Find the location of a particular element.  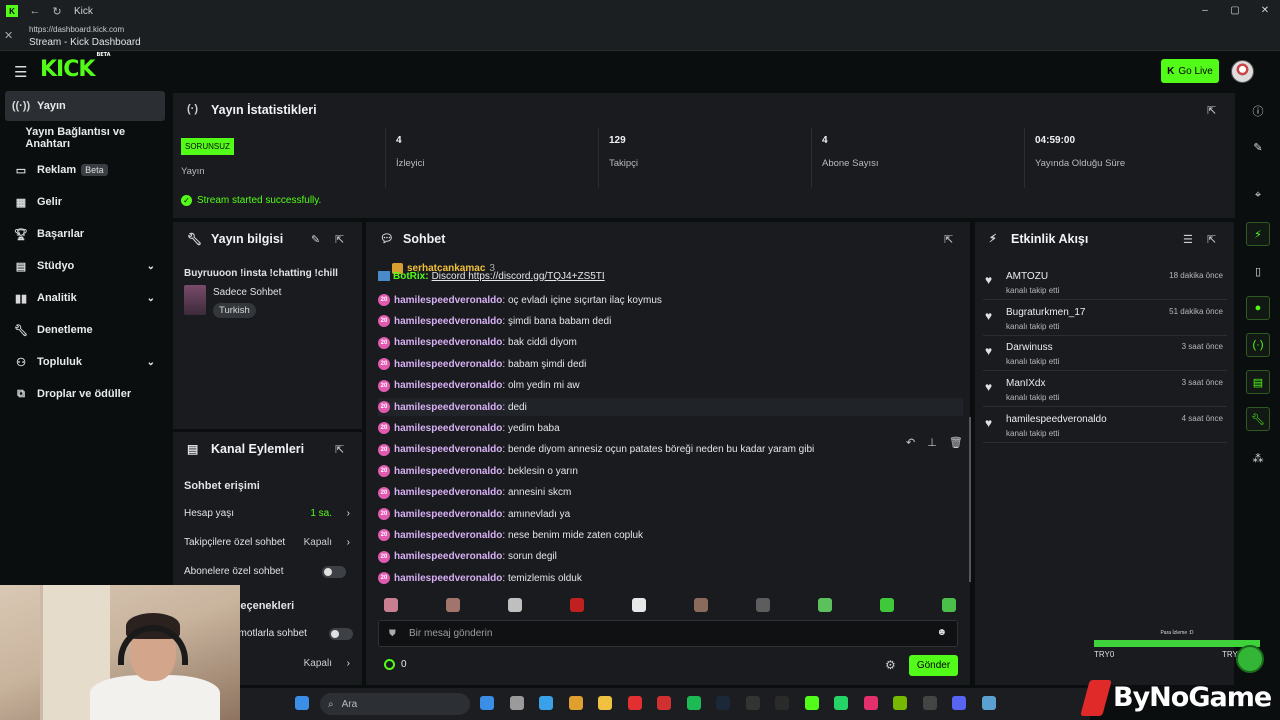

activity-item: ♥ Darwinuss kanalı takip etti 3 saat önce is located at coordinates (1105, 354).